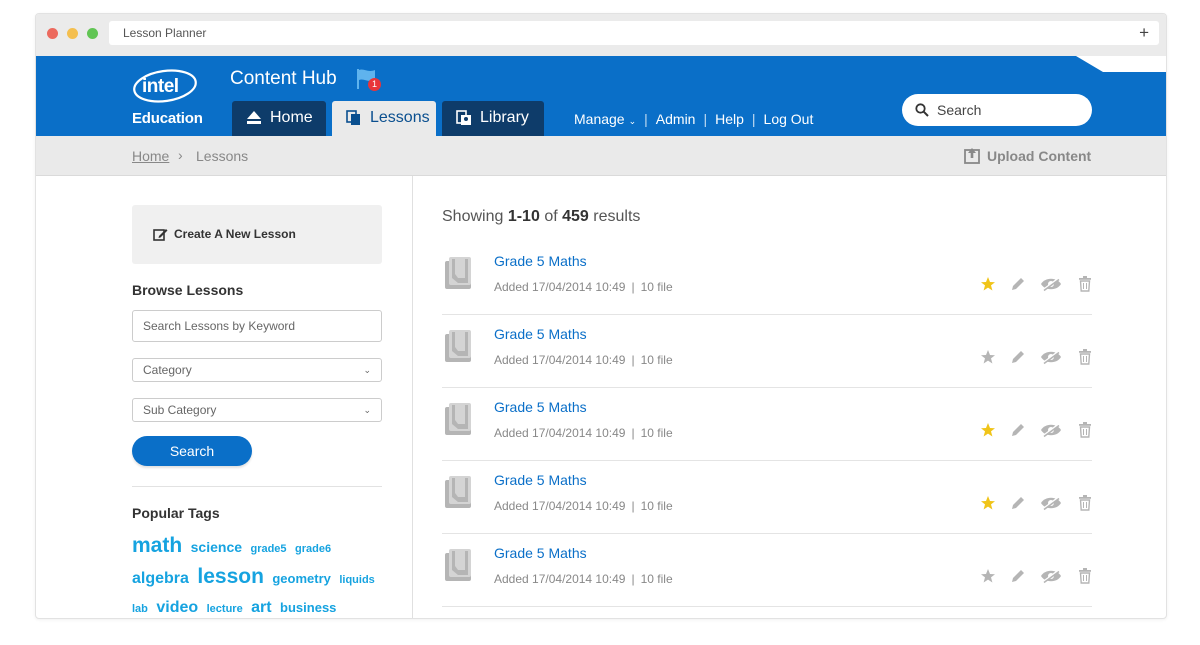 The image size is (1200, 645). I want to click on logo-intel-text: intel, so click(160, 86).